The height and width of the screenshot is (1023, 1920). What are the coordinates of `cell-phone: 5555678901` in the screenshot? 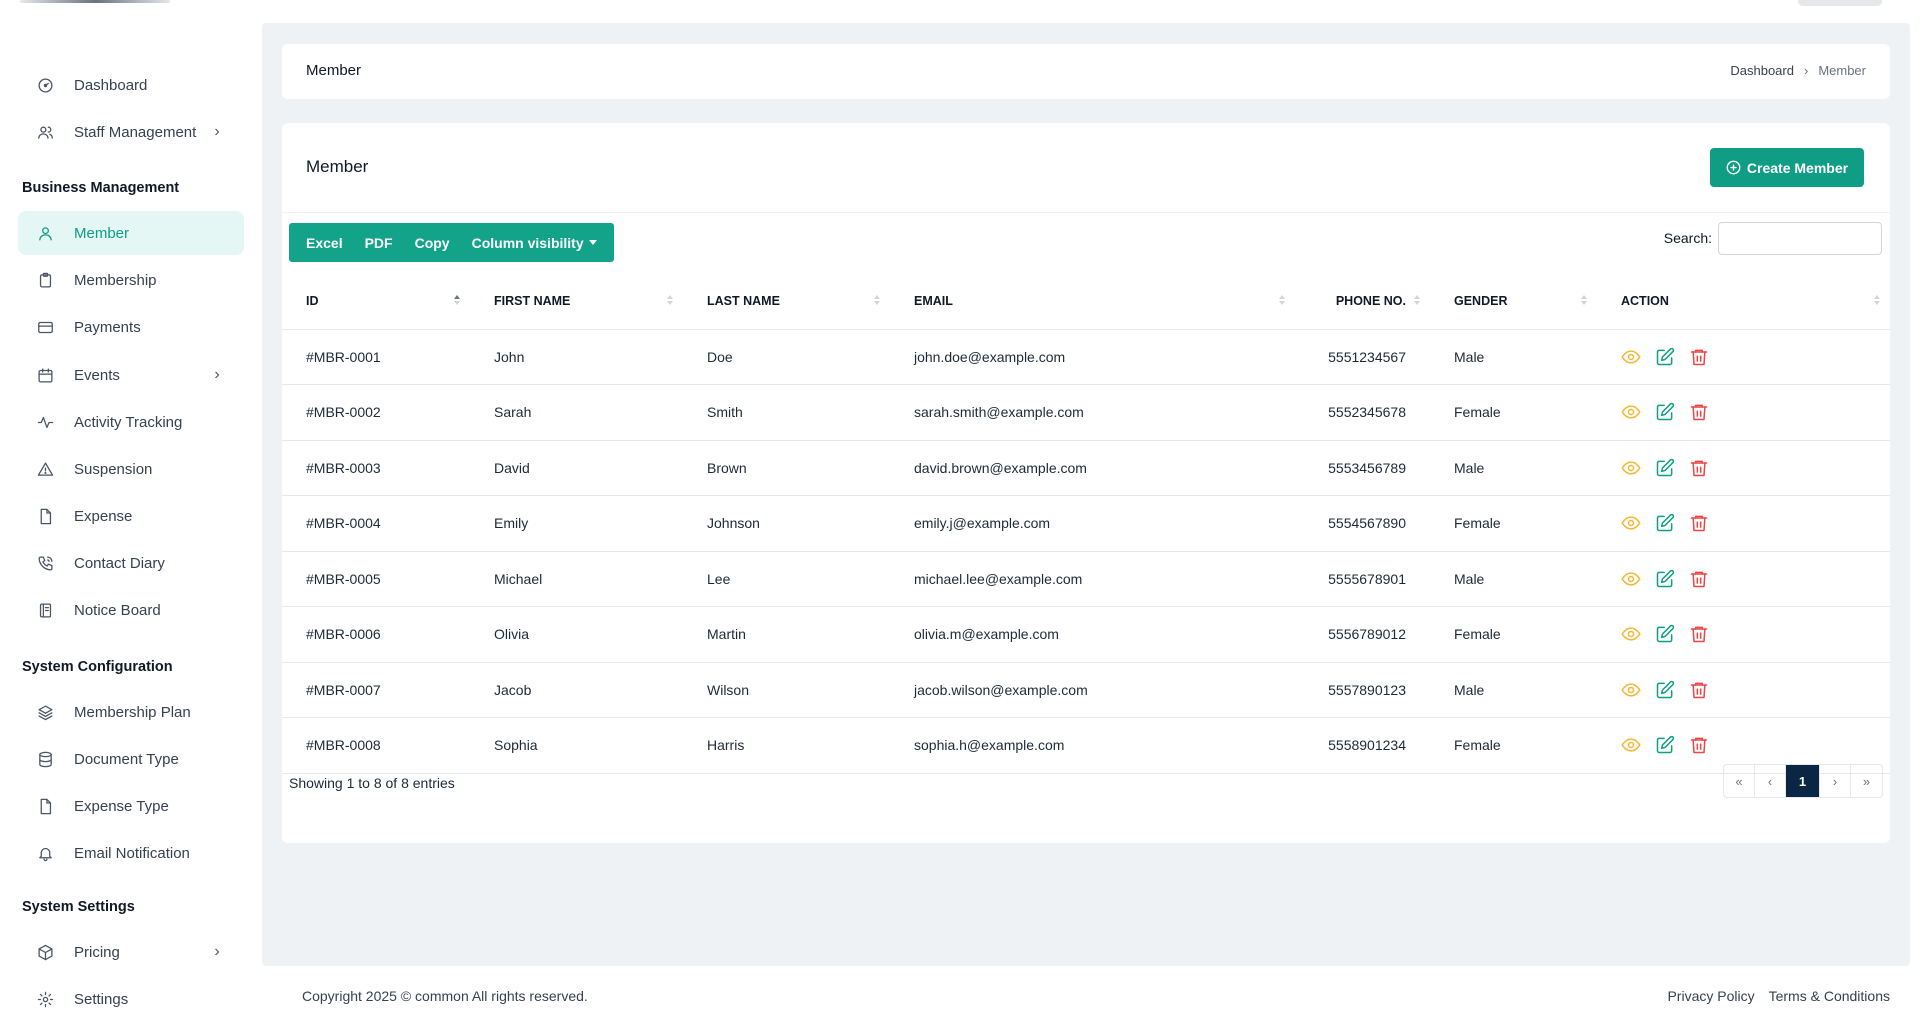 It's located at (1362, 579).